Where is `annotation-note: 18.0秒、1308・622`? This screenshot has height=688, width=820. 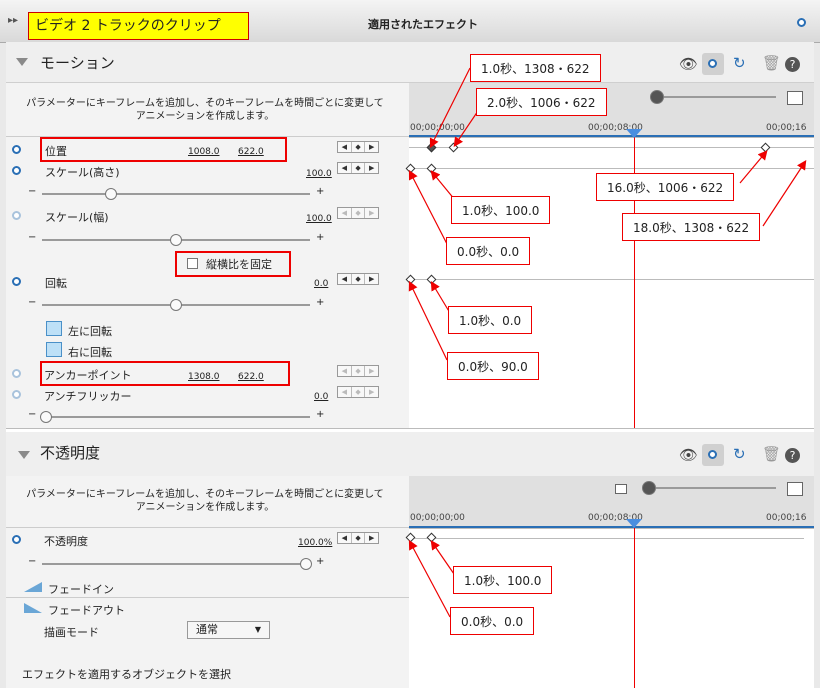
annotation-note: 18.0秒、1308・622 is located at coordinates (691, 227).